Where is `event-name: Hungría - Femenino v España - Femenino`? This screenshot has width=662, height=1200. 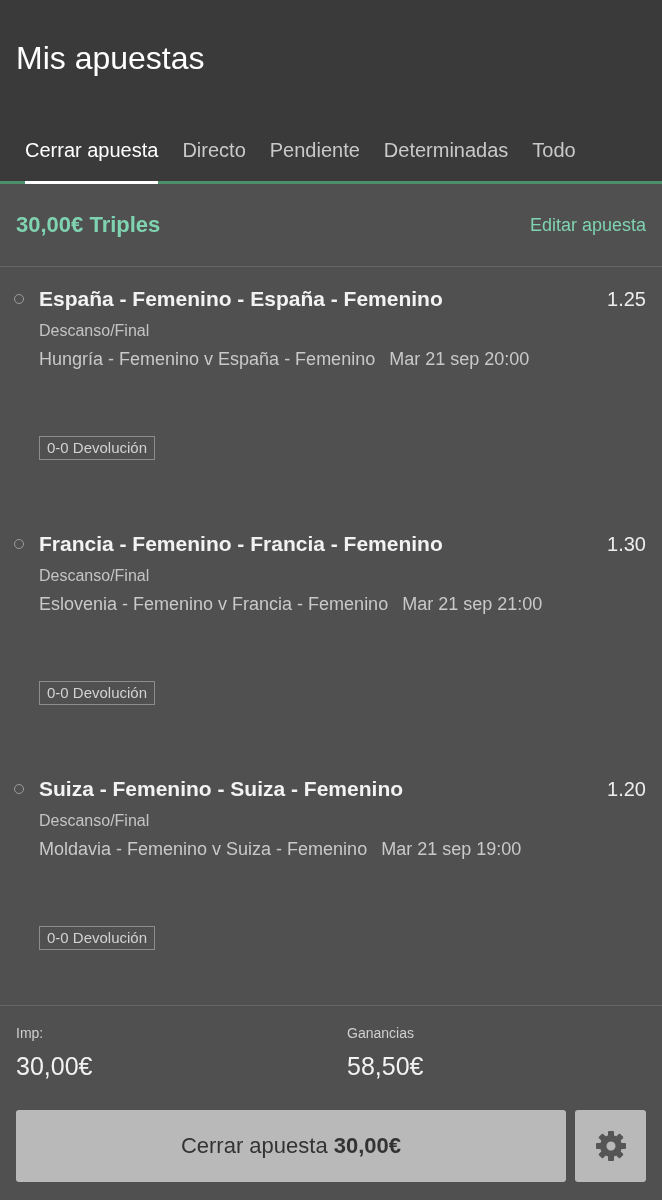
event-name: Hungría - Femenino v España - Femenino is located at coordinates (207, 359).